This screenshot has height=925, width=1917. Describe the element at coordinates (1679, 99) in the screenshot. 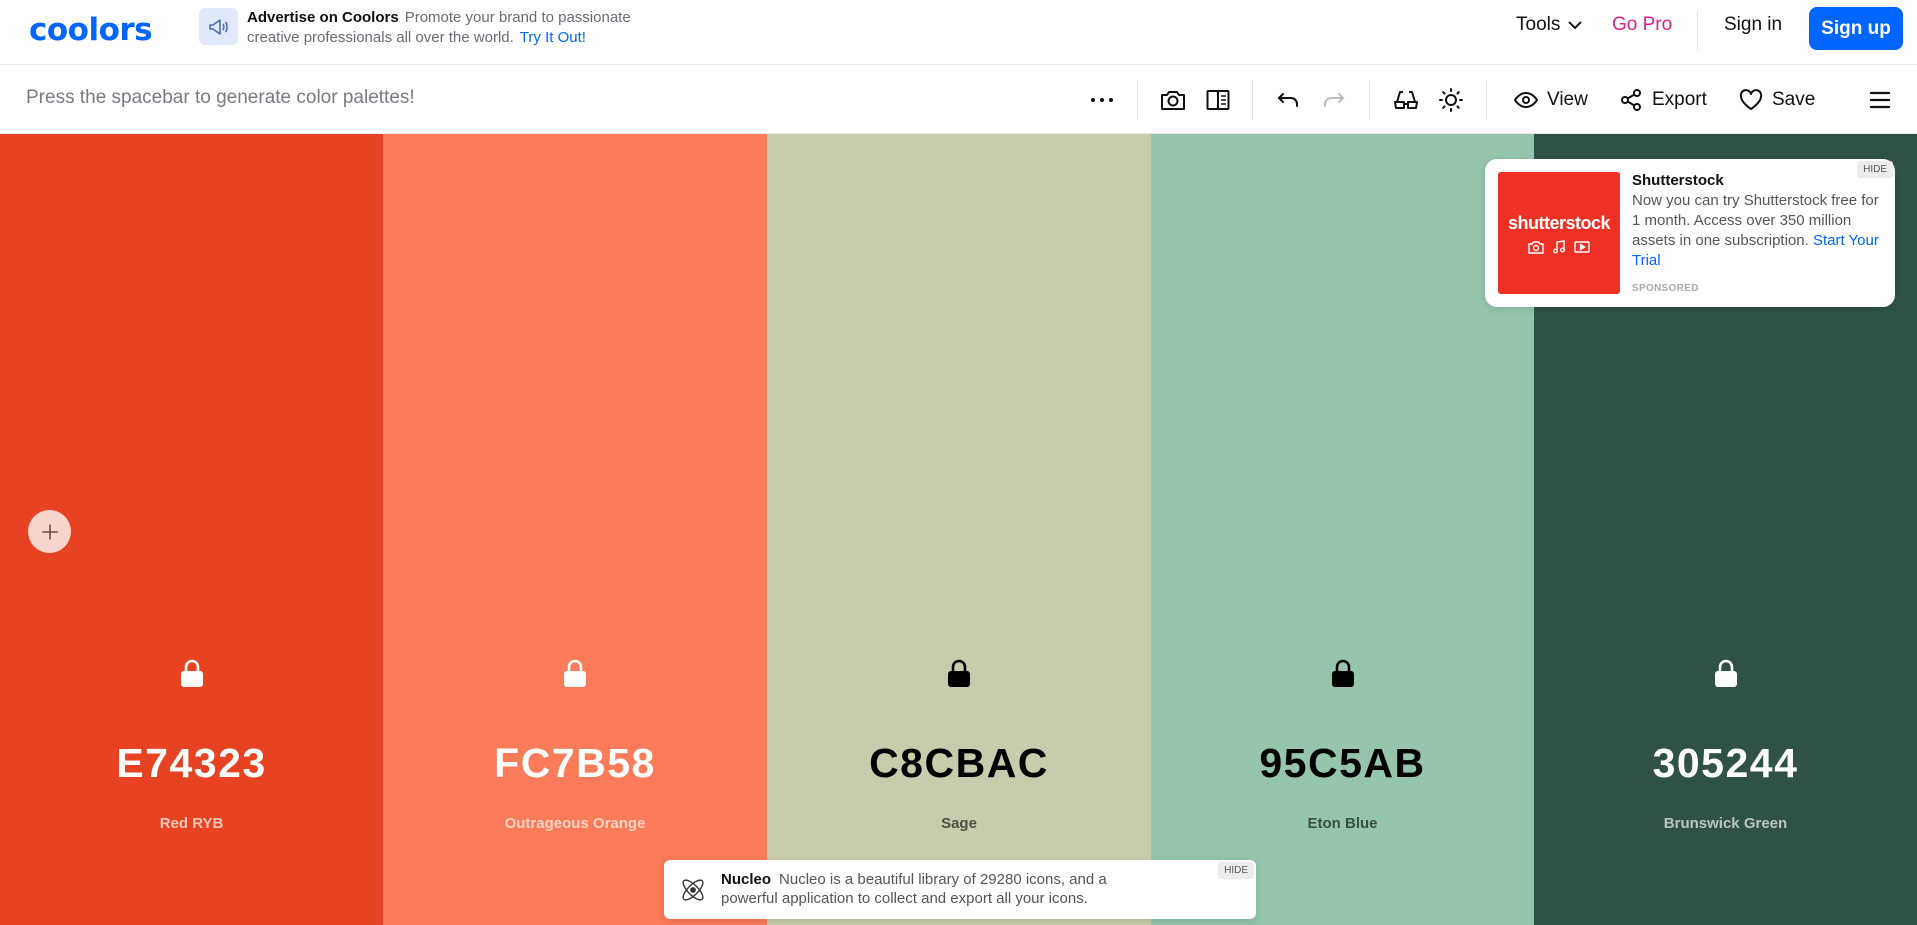

I see `export-label: Export` at that location.